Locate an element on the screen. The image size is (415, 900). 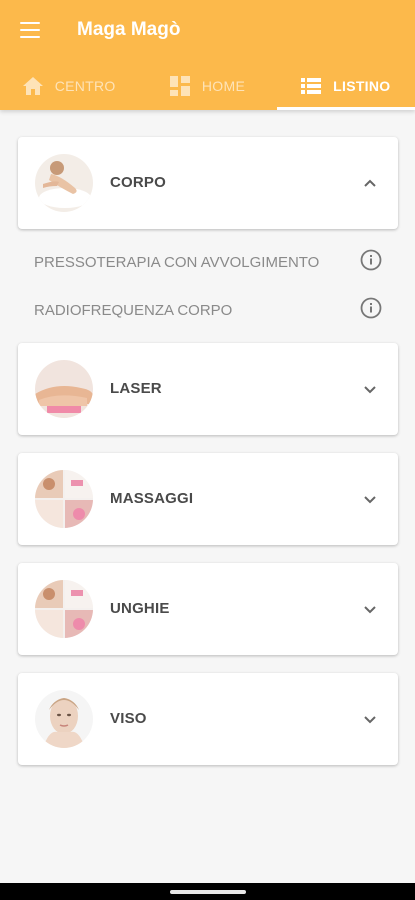
tab-label: CENTRO is located at coordinates (85, 86).